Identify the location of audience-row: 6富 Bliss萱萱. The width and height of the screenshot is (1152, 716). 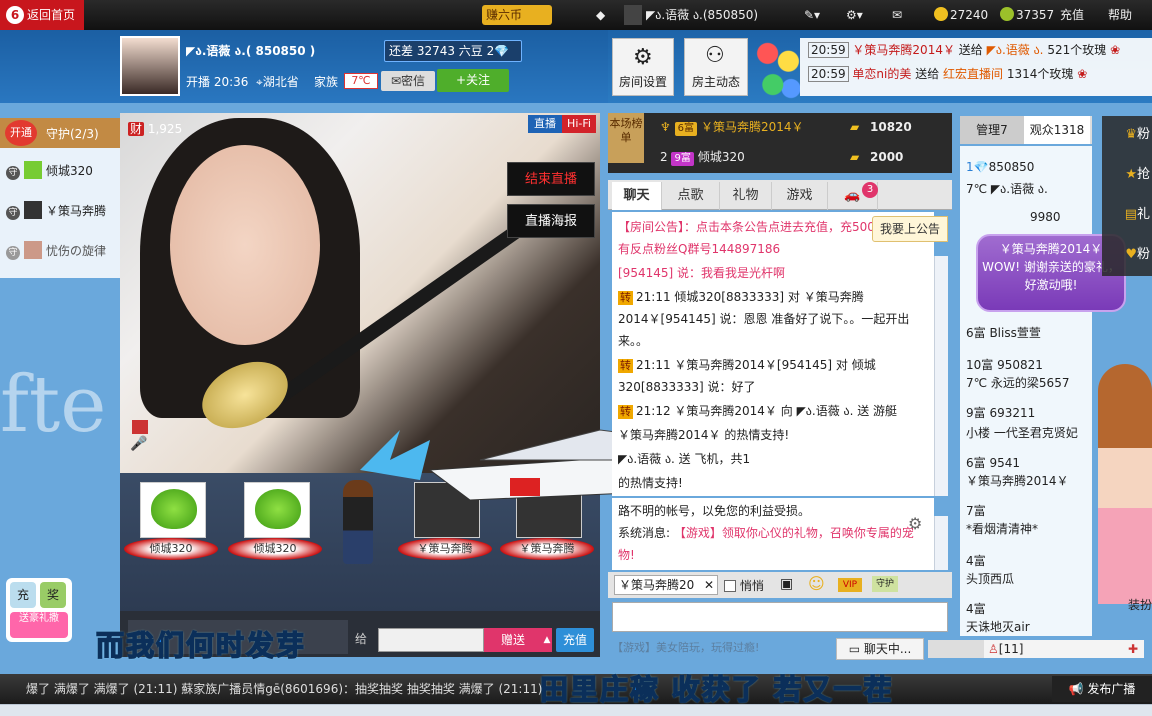
(1003, 332).